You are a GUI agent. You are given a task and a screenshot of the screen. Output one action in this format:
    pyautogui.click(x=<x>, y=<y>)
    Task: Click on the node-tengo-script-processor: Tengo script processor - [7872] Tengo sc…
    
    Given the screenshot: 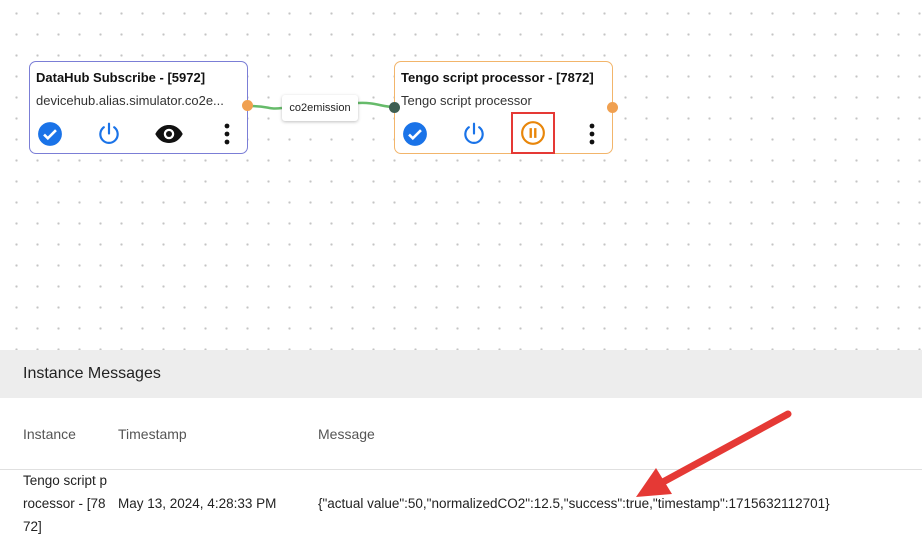 What is the action you would take?
    pyautogui.click(x=503, y=107)
    